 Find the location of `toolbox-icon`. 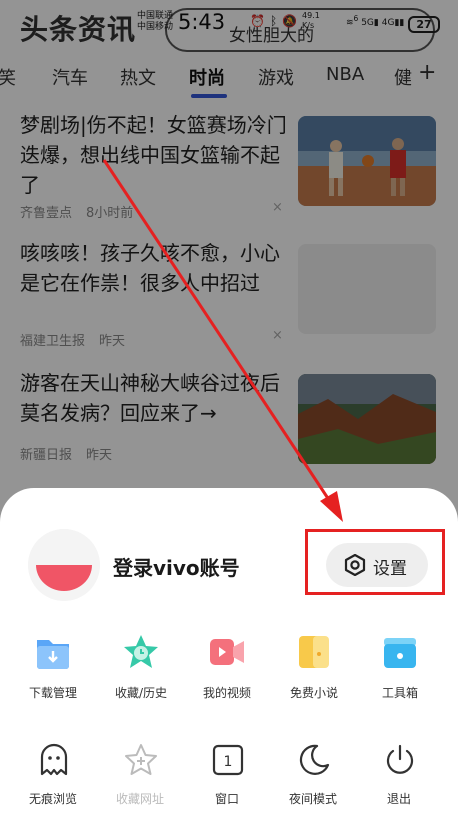

toolbox-icon is located at coordinates (400, 652).